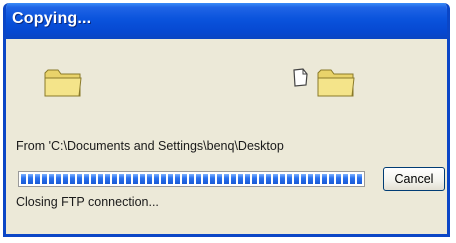 Image resolution: width=456 pixels, height=243 pixels. Describe the element at coordinates (63, 84) in the screenshot. I see `source-folder-icon` at that location.